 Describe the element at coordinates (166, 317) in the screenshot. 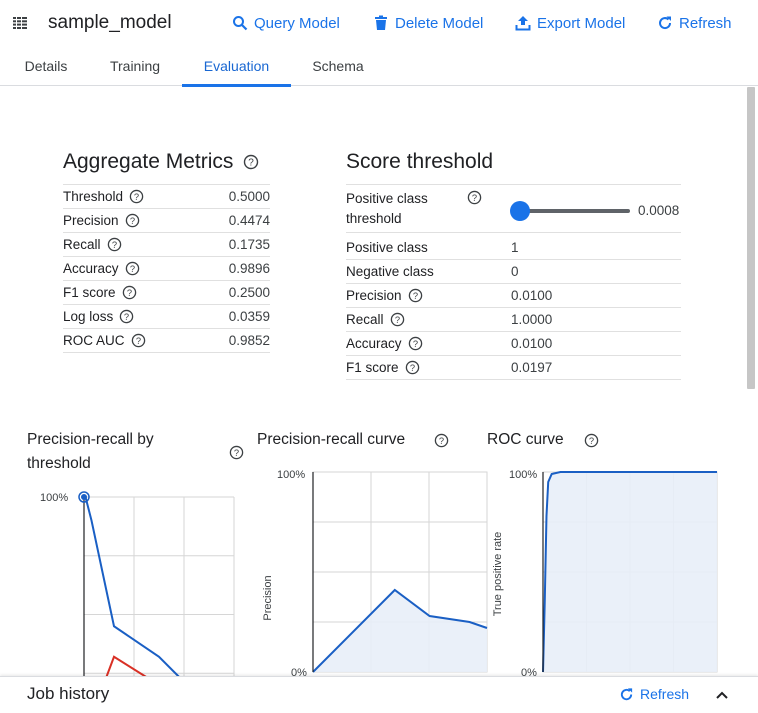

I see `metric-row: Log loss? 0.0359` at that location.